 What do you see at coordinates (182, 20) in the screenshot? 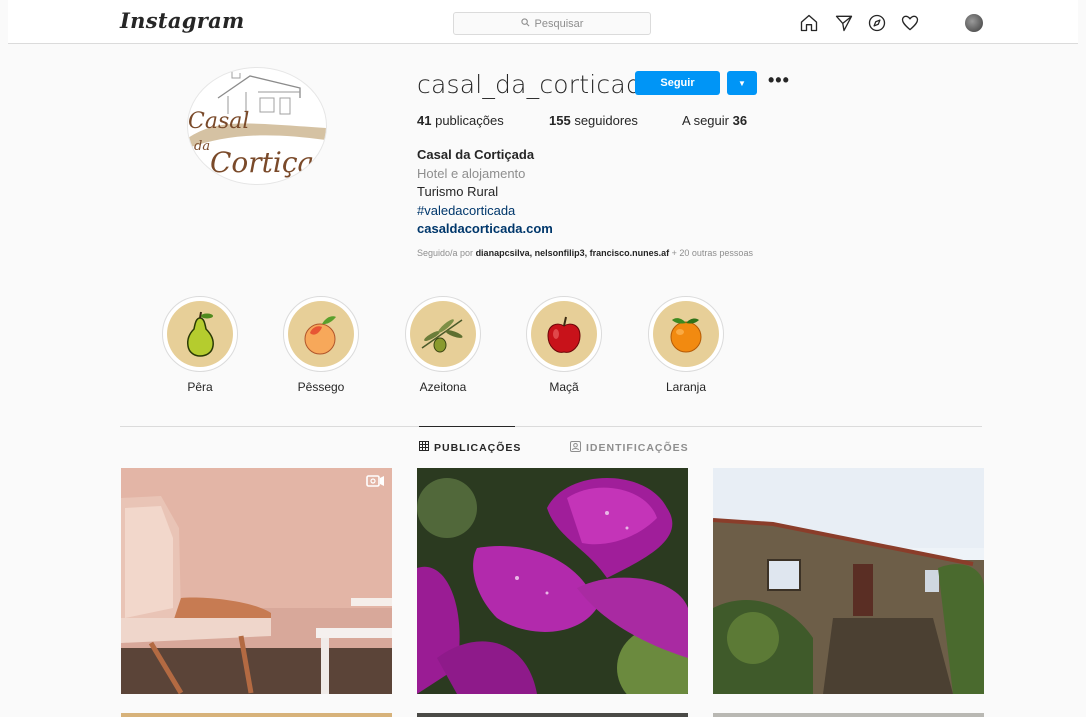
I see `instagram-logo: Instagram` at bounding box center [182, 20].